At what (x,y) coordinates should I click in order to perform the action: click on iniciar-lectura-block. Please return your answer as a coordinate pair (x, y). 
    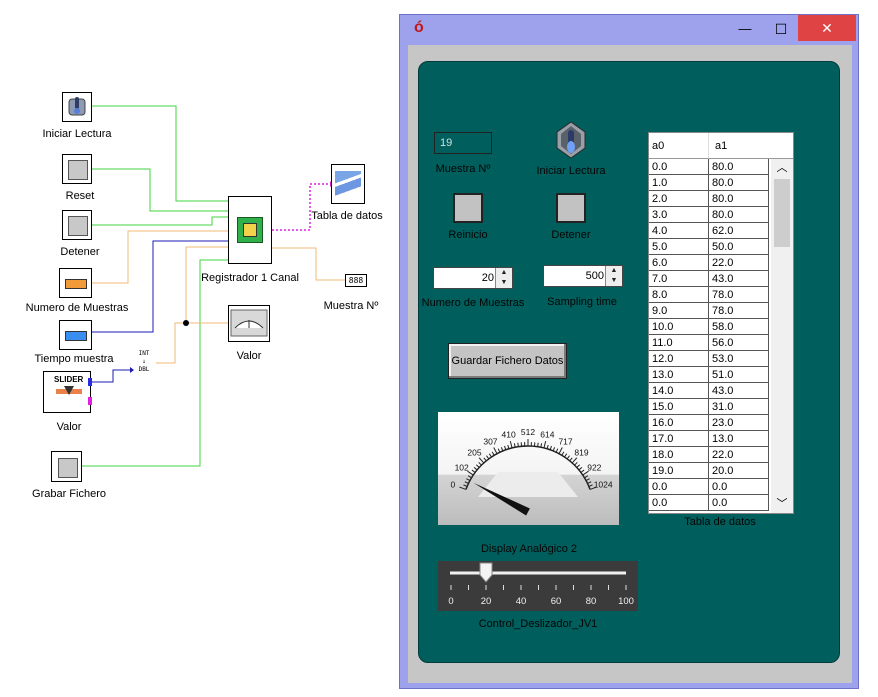
    Looking at the image, I should click on (77, 107).